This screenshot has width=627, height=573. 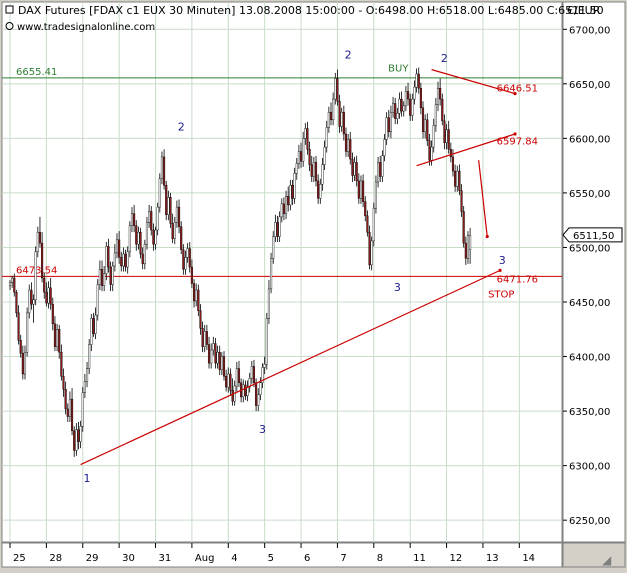 What do you see at coordinates (607, 560) in the screenshot?
I see `resize-grip-icon: ◢` at bounding box center [607, 560].